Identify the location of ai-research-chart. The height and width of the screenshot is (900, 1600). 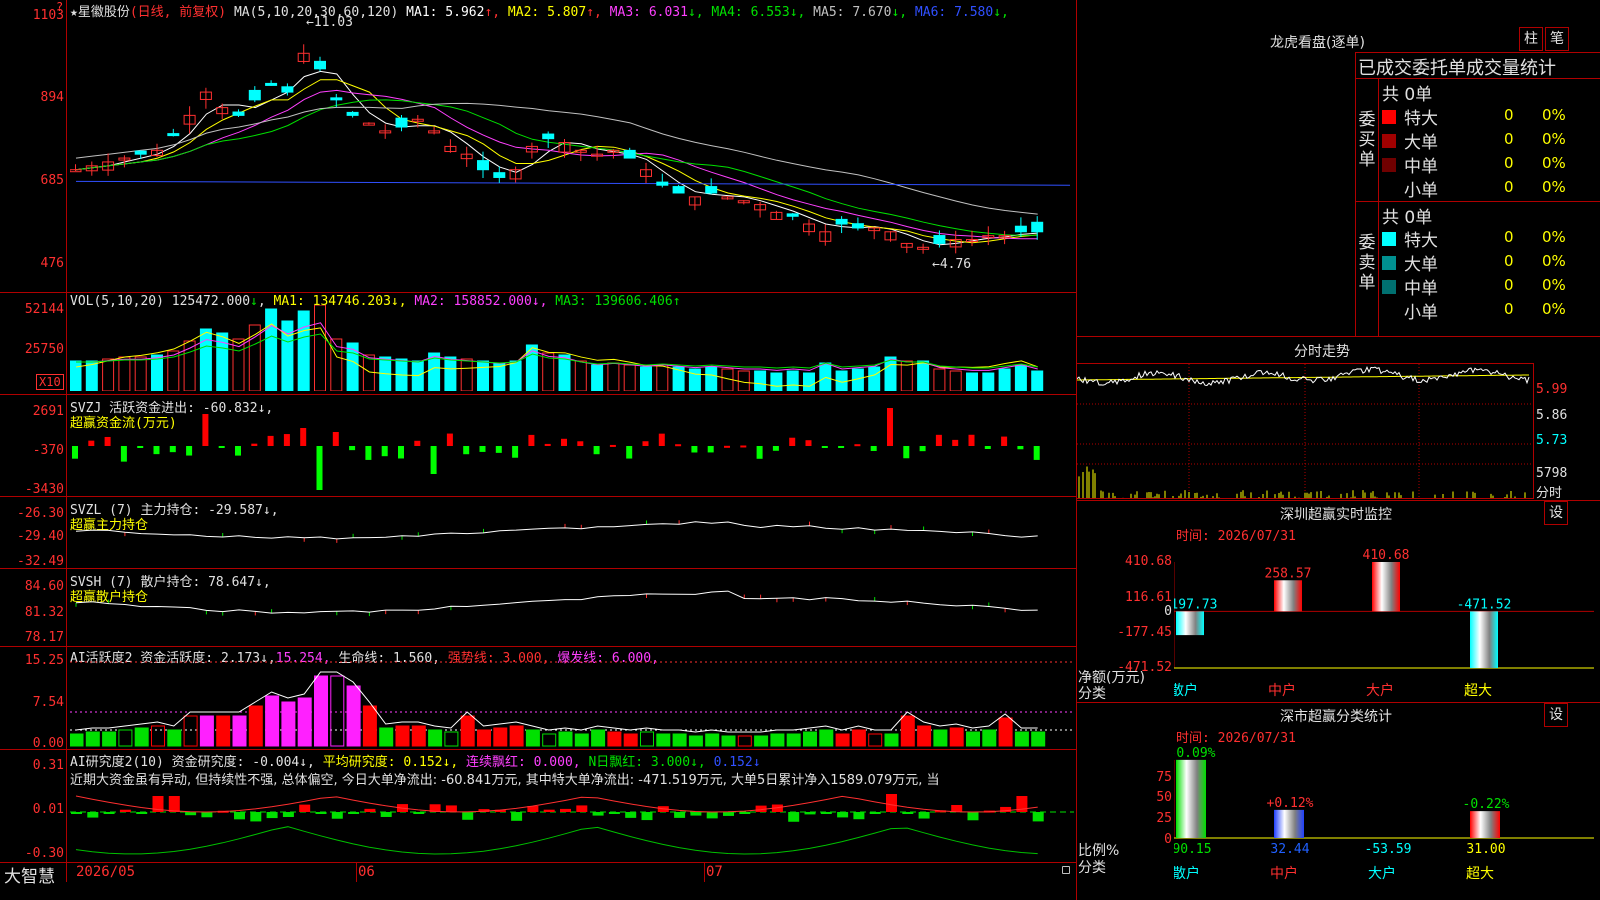
(572, 824).